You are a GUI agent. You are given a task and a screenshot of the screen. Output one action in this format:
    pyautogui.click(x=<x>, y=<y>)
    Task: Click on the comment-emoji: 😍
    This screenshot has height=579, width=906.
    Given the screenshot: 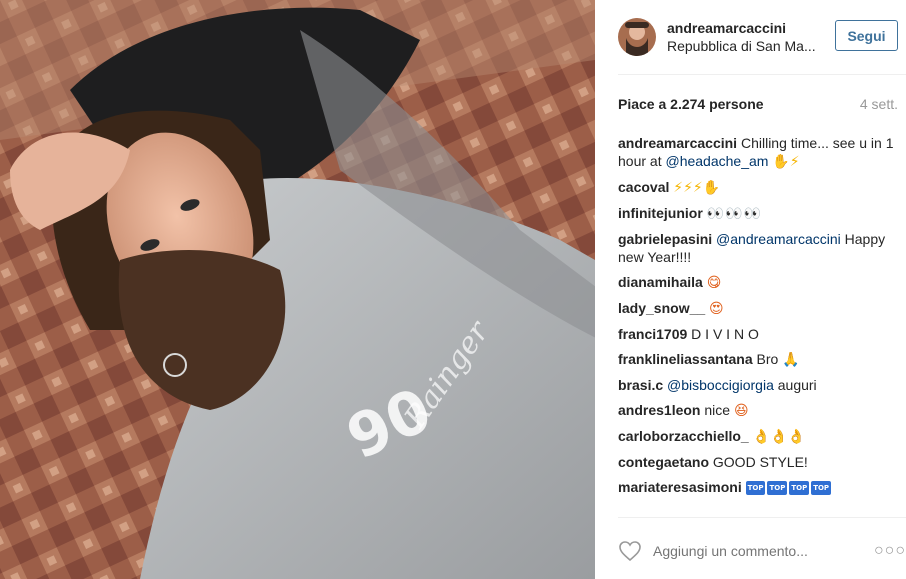 What is the action you would take?
    pyautogui.click(x=716, y=309)
    